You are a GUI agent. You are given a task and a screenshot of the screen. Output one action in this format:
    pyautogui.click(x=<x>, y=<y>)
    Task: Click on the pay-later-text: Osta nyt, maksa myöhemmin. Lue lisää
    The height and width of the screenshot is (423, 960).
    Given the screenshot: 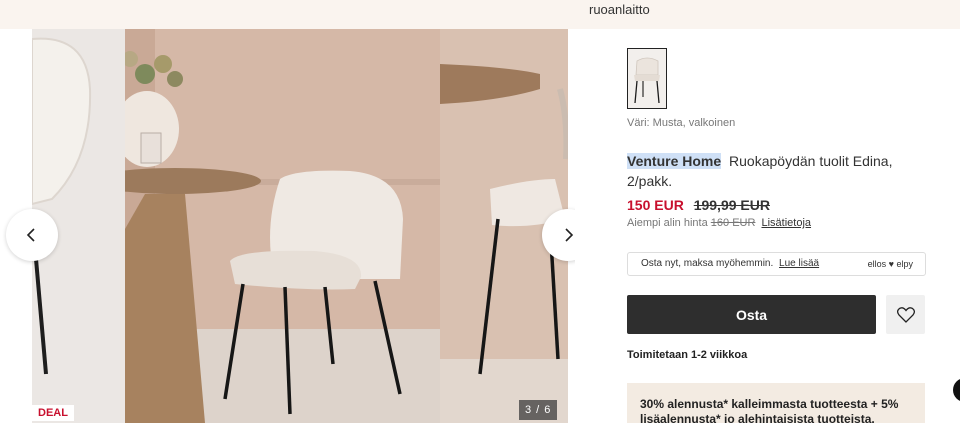 What is the action you would take?
    pyautogui.click(x=730, y=263)
    